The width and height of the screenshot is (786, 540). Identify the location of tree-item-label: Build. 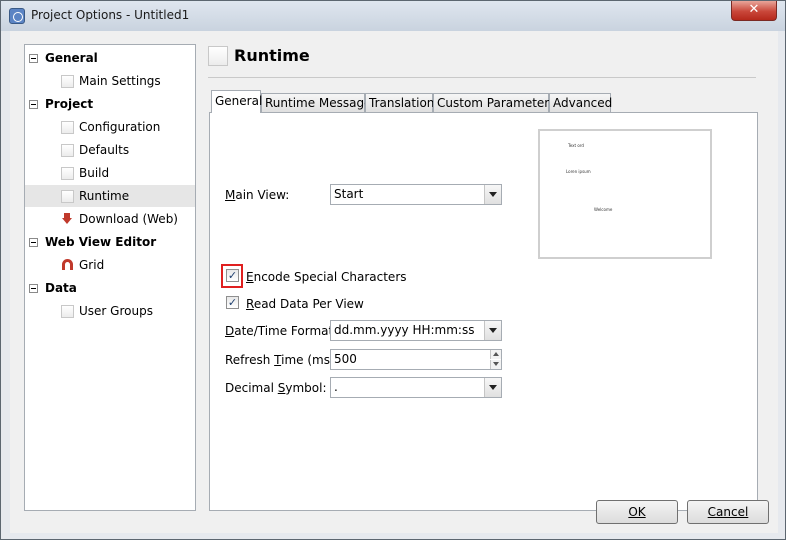
(94, 173).